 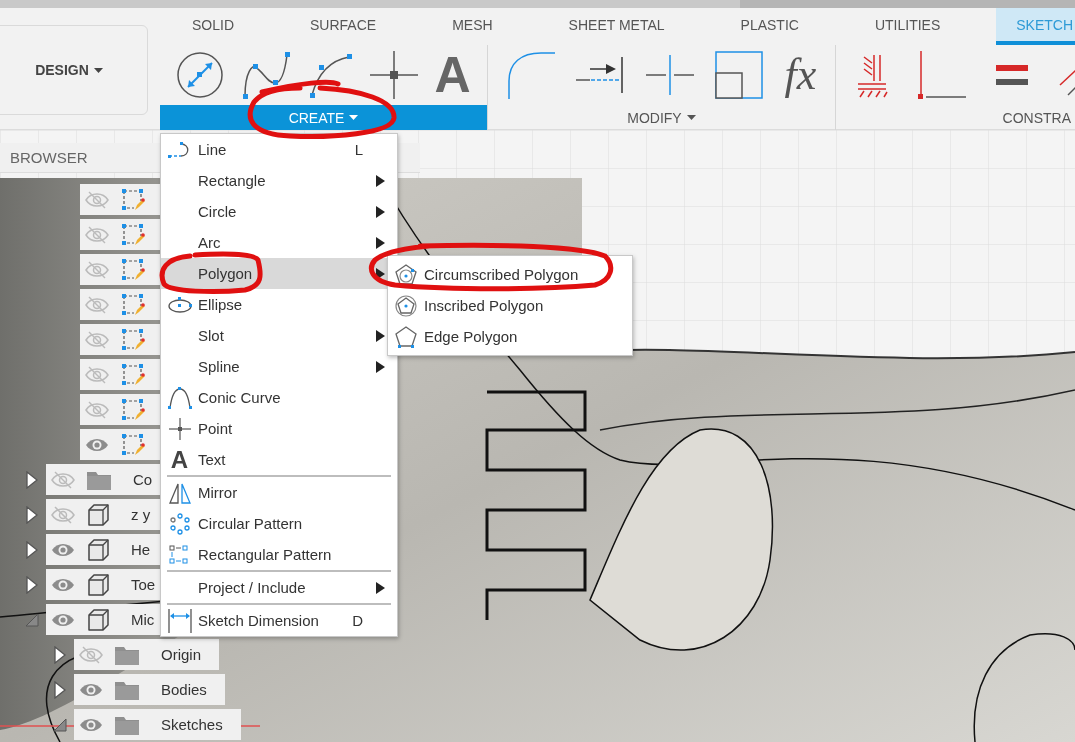 I want to click on ribbon-tab: SHEET METAL, so click(x=616, y=26).